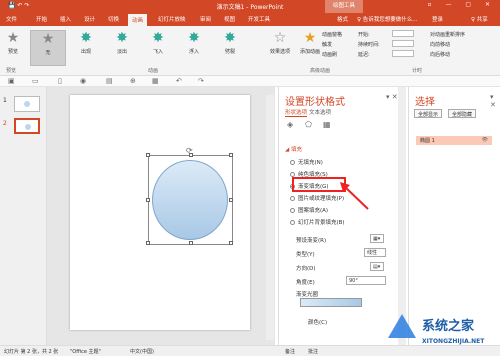  What do you see at coordinates (454, 140) in the screenshot?
I see `selection-item-ellipse: 椭圆 1 👁` at bounding box center [454, 140].